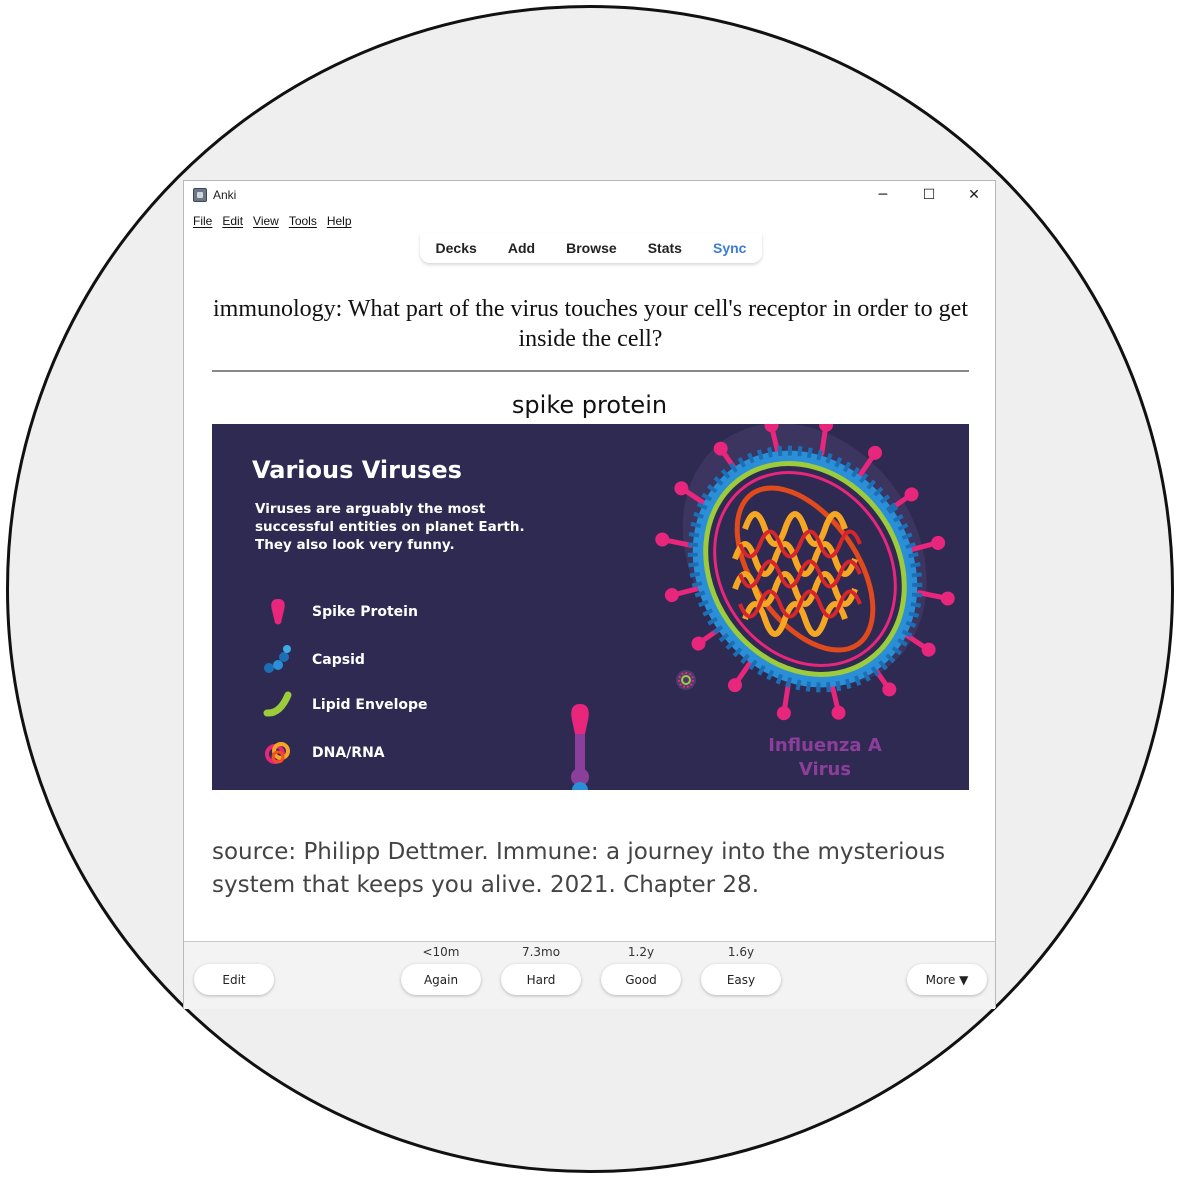 Image resolution: width=1180 pixels, height=1184 pixels. Describe the element at coordinates (641, 979) in the screenshot. I see `good-button: Good` at that location.